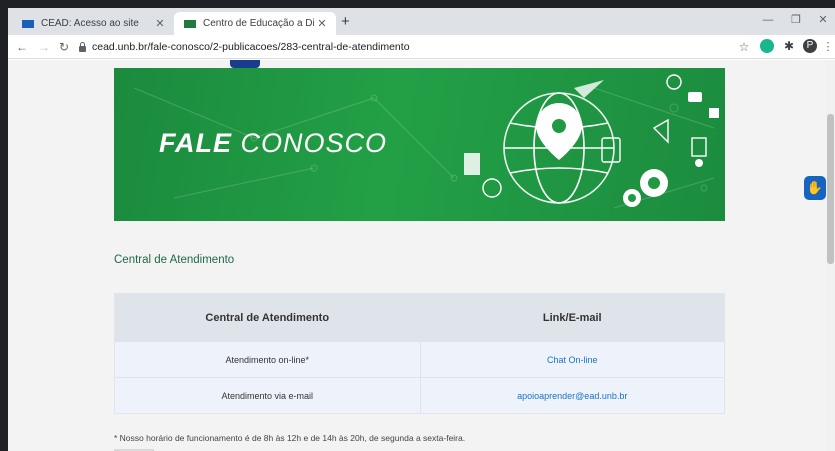 The height and width of the screenshot is (451, 835). Describe the element at coordinates (810, 46) in the screenshot. I see `profile-avatar: P` at that location.